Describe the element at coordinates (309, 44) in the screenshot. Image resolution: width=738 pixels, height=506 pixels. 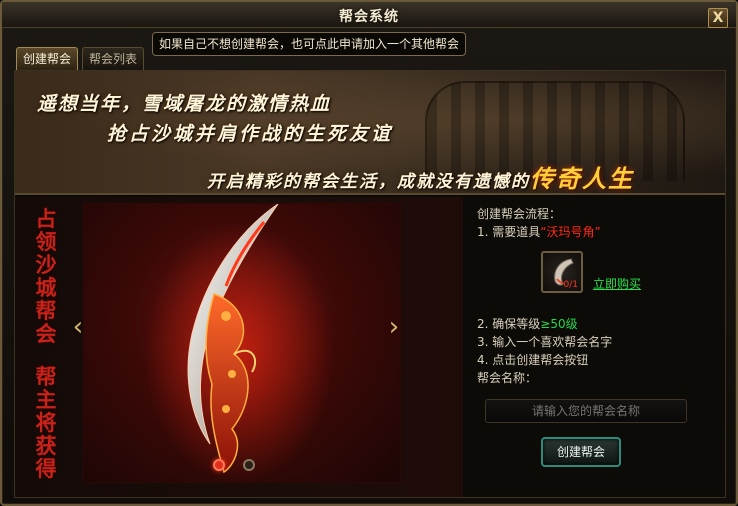
I see `join-guild-tooltip: 如果自己不想创建帮会，也可点此申请加入一个其他帮会` at that location.